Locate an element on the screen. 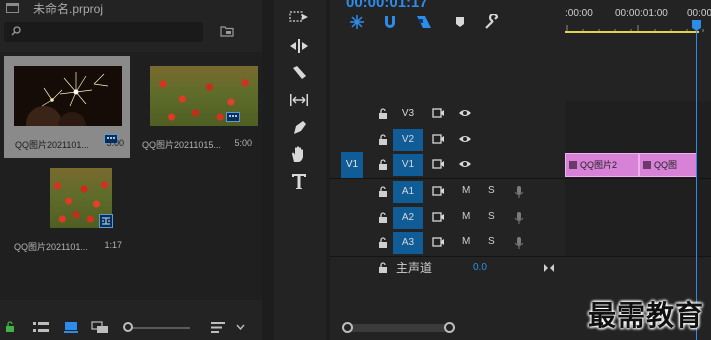 The width and height of the screenshot is (711, 340). go-to-end-icon is located at coordinates (549, 268).